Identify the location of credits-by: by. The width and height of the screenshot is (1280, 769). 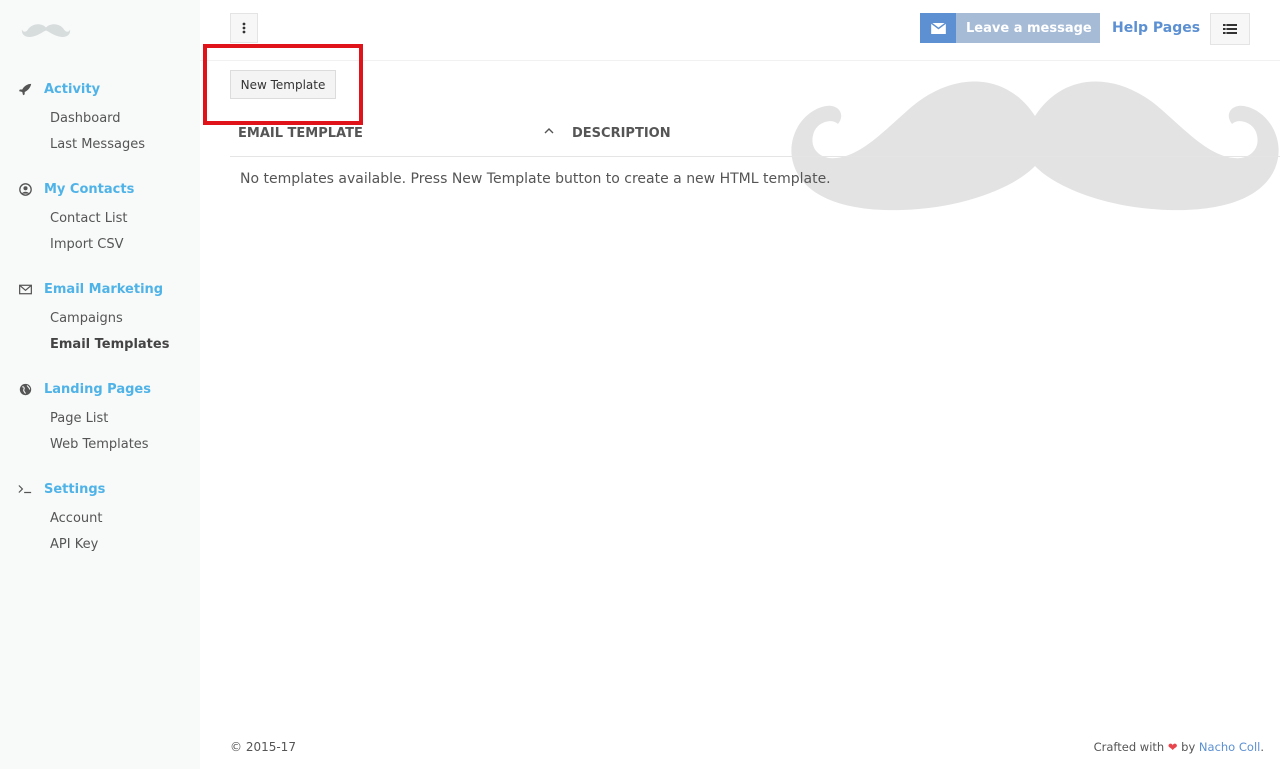
(1188, 747).